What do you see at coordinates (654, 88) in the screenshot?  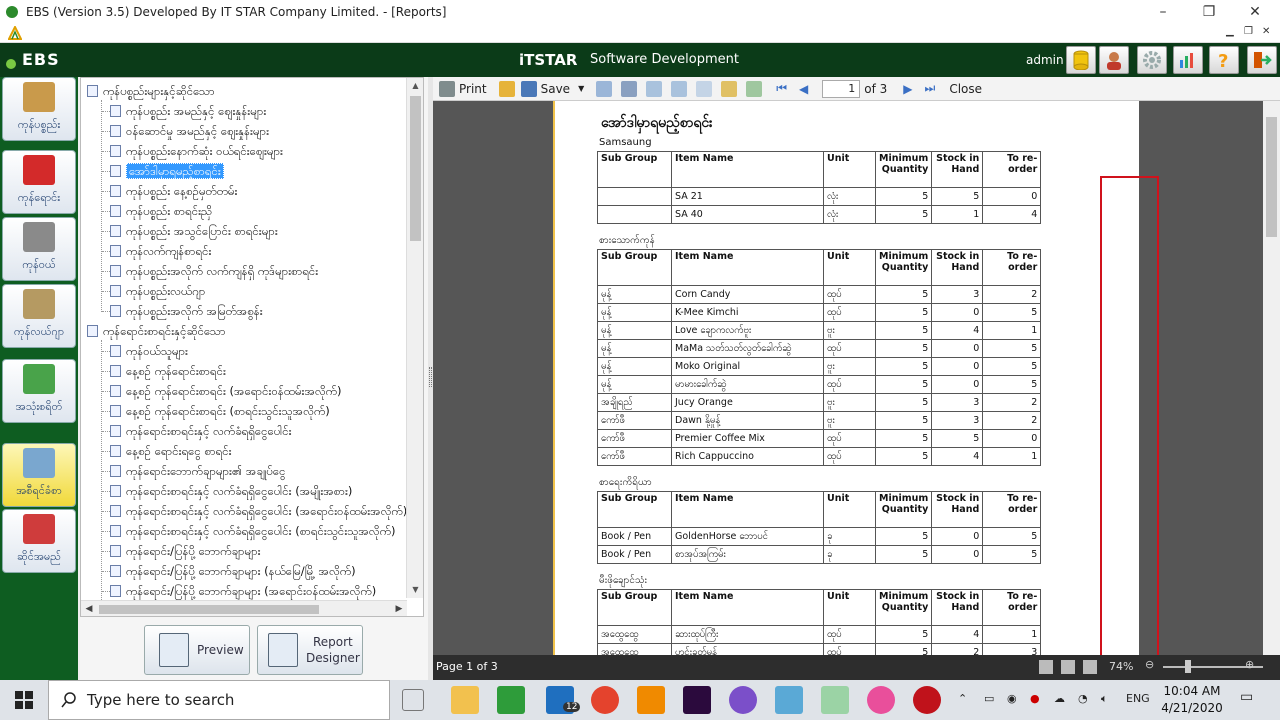 I see `page-setup-icon` at bounding box center [654, 88].